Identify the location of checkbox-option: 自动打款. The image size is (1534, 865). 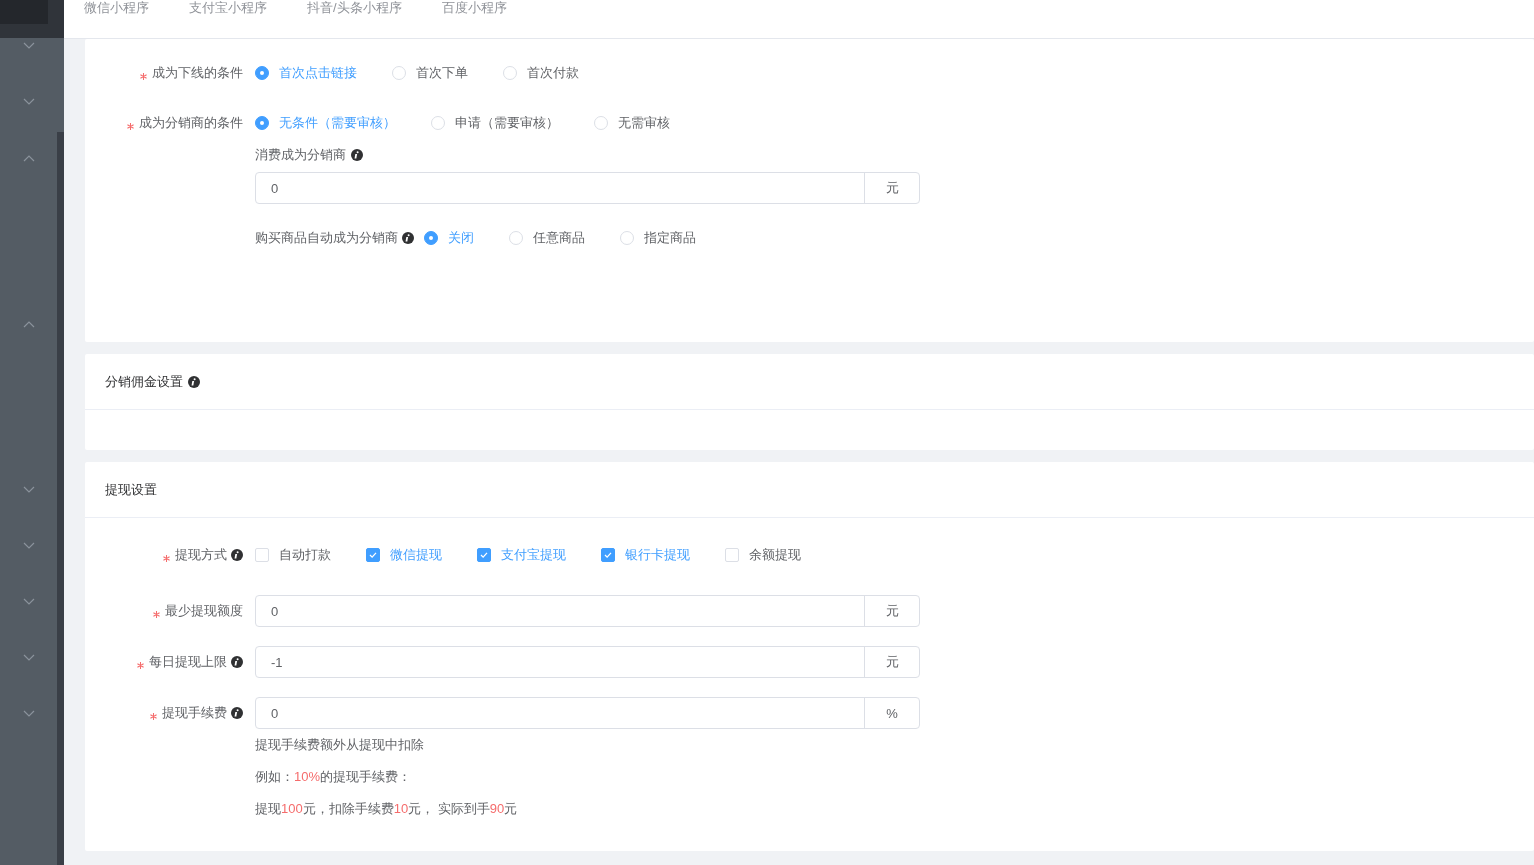
(293, 555).